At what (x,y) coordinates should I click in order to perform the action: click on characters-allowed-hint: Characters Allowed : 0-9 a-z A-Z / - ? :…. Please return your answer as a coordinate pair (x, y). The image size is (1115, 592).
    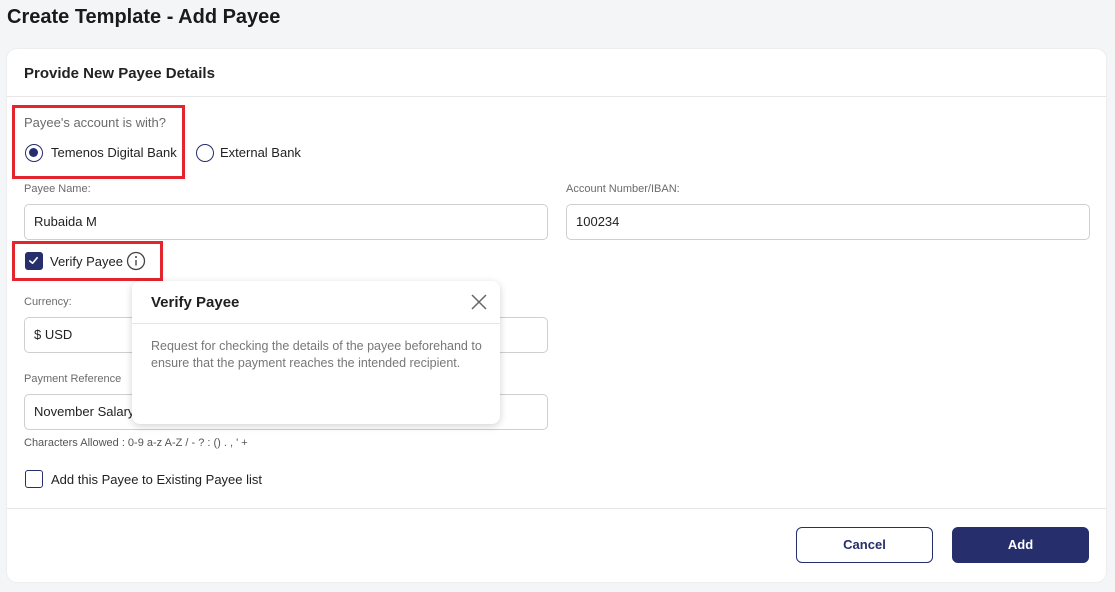
    Looking at the image, I should click on (136, 443).